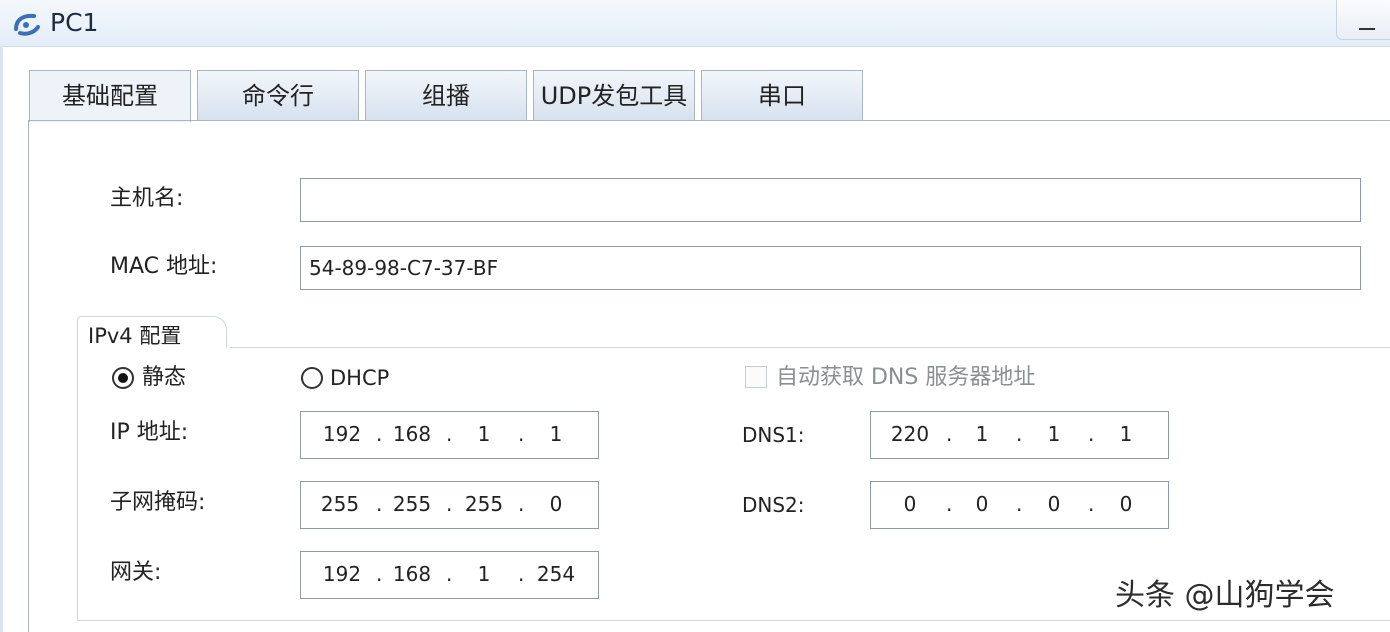  Describe the element at coordinates (446, 95) in the screenshot. I see `tab-multicast: 组播` at that location.